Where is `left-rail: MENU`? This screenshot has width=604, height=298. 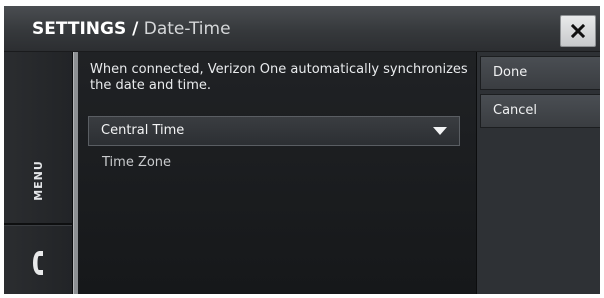 left-rail: MENU is located at coordinates (38, 173).